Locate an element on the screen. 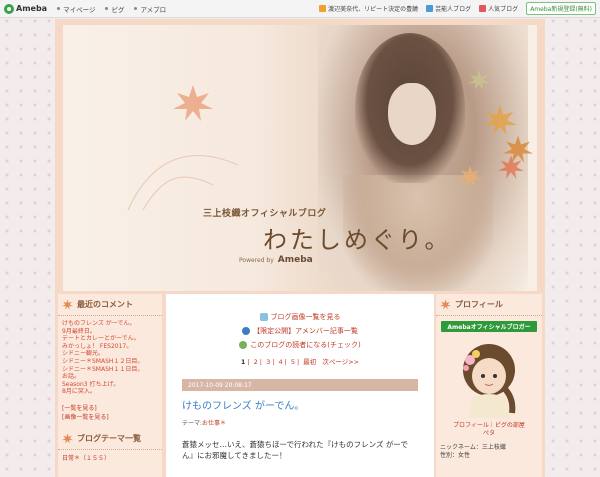 The image size is (600, 477). nav-mypage: マイページ is located at coordinates (76, 9).